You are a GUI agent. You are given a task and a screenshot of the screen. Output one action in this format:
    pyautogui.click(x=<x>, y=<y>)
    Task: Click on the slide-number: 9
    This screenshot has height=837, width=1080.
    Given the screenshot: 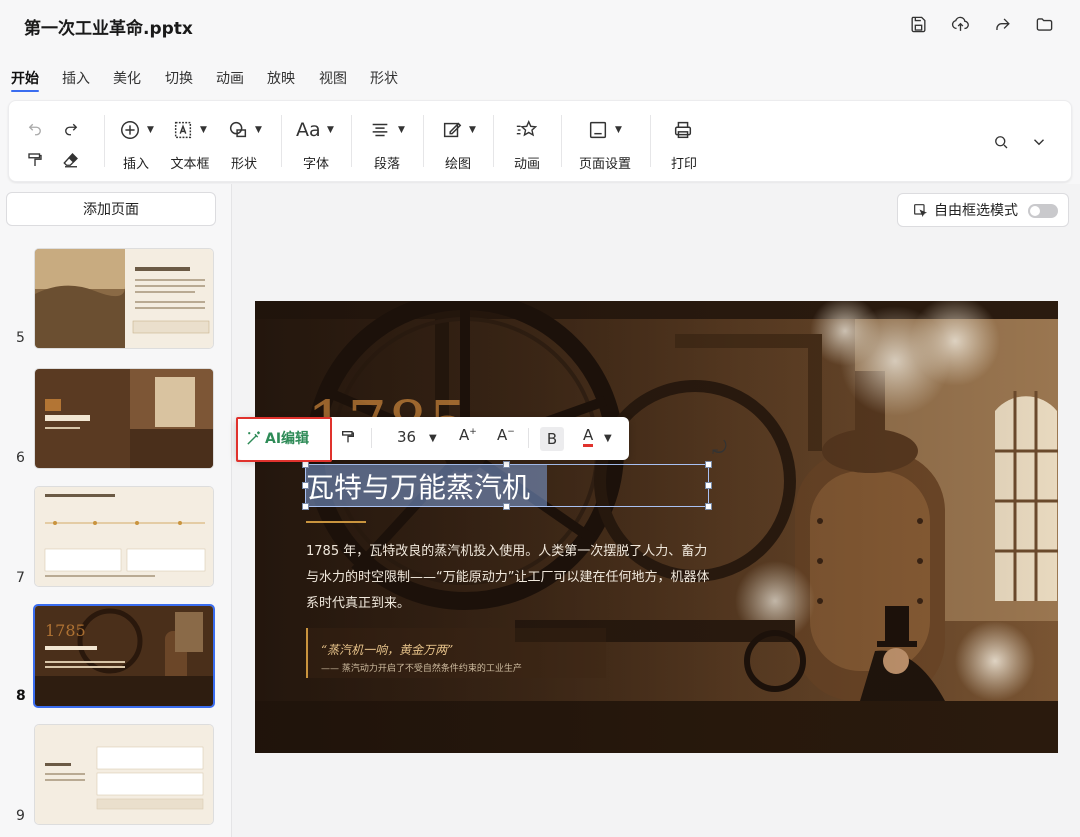 What is the action you would take?
    pyautogui.click(x=20, y=816)
    